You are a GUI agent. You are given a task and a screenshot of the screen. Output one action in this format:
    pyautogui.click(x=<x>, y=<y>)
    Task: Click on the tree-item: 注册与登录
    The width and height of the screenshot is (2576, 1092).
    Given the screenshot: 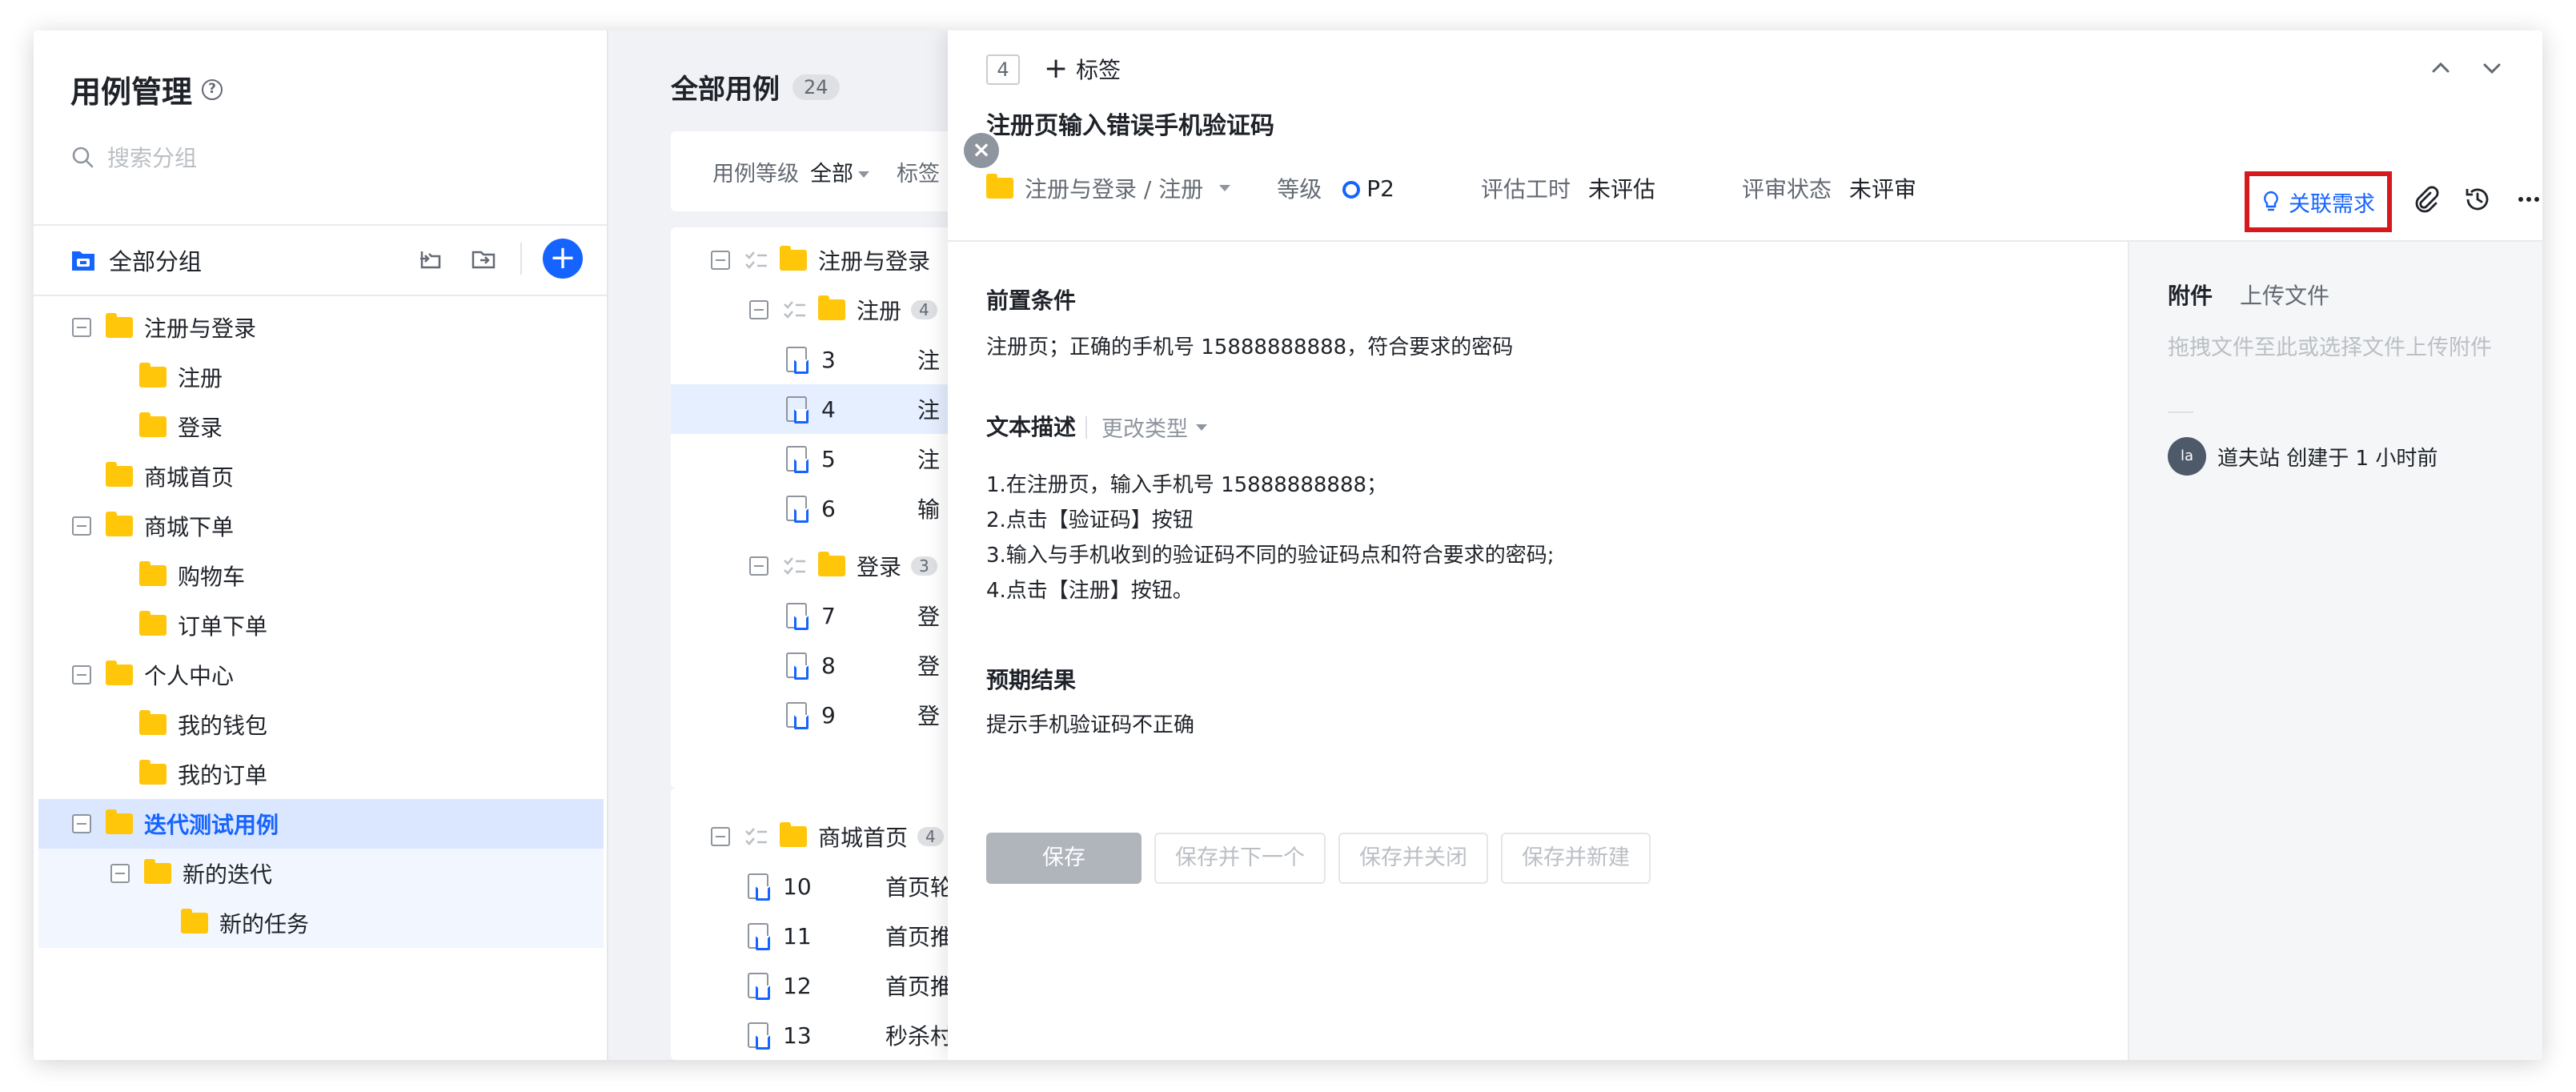 What is the action you would take?
    pyautogui.click(x=321, y=327)
    